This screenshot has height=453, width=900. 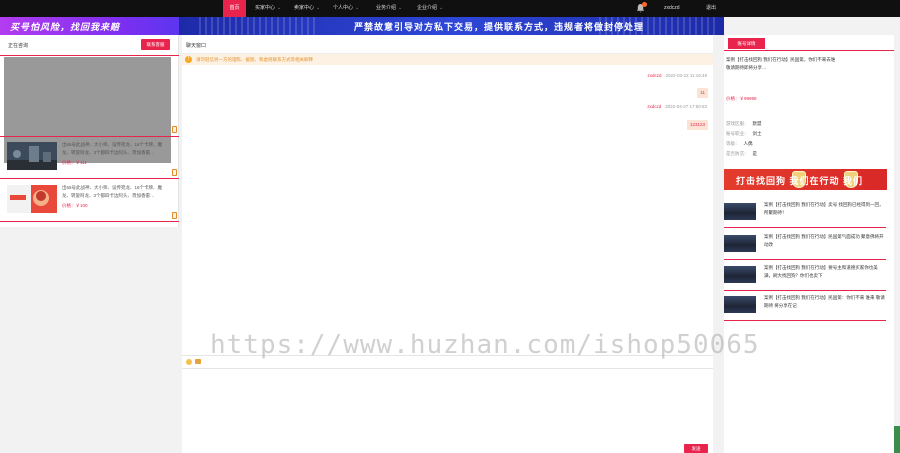 What do you see at coordinates (741, 98) in the screenshot?
I see `account-price: 价格：￥99999` at bounding box center [741, 98].